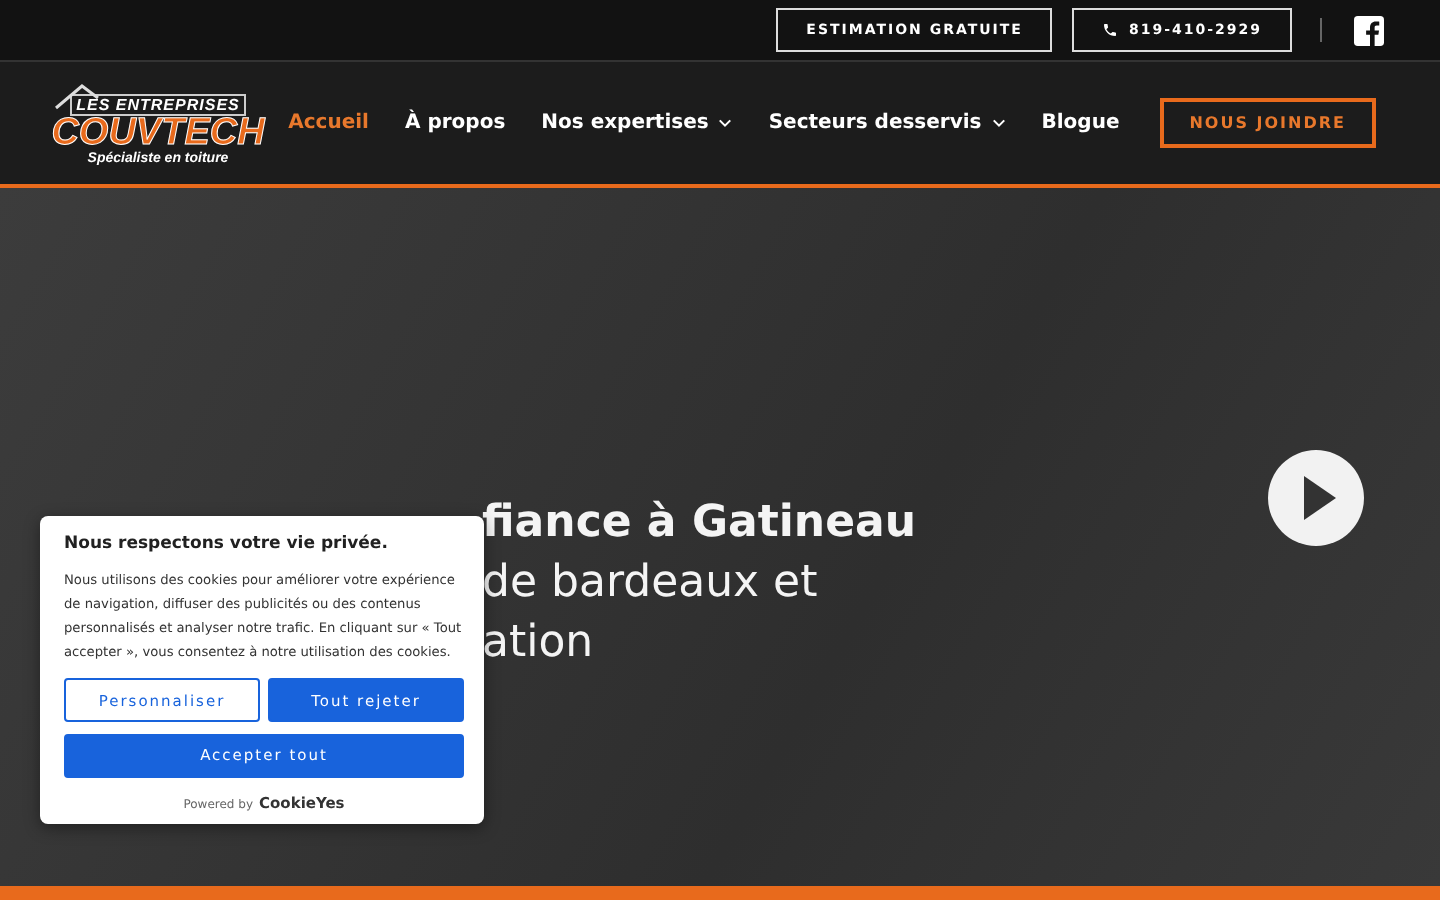 Image resolution: width=1440 pixels, height=900 pixels. I want to click on hero-heading-text: fiance à Gatineau, so click(699, 524).